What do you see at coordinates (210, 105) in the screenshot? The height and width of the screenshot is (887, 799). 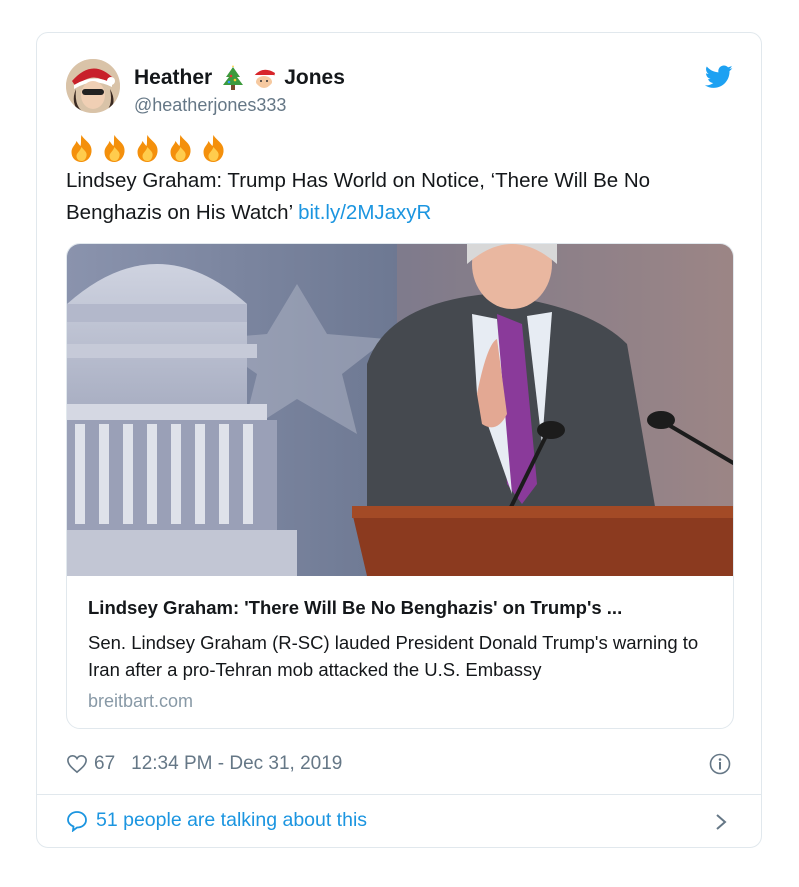 I see `author-handle: @heatherjones333` at bounding box center [210, 105].